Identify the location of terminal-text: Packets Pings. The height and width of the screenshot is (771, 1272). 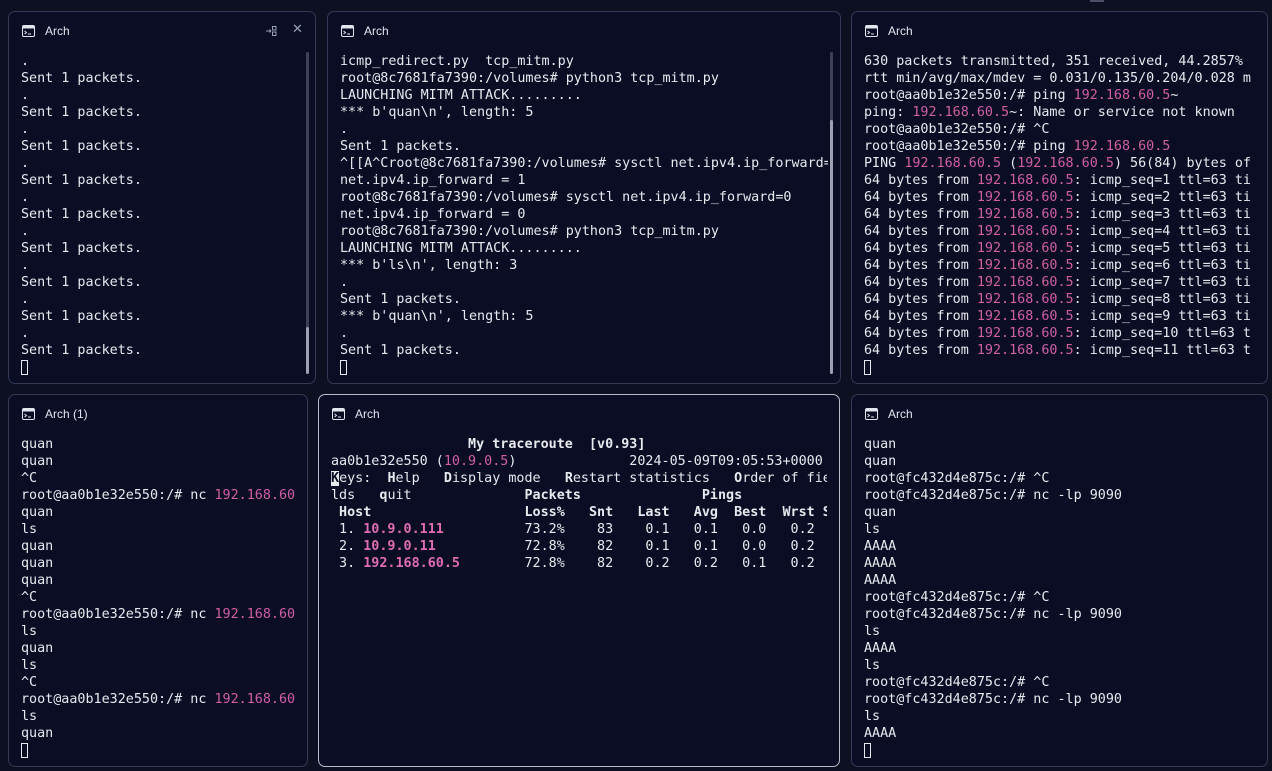
(633, 495).